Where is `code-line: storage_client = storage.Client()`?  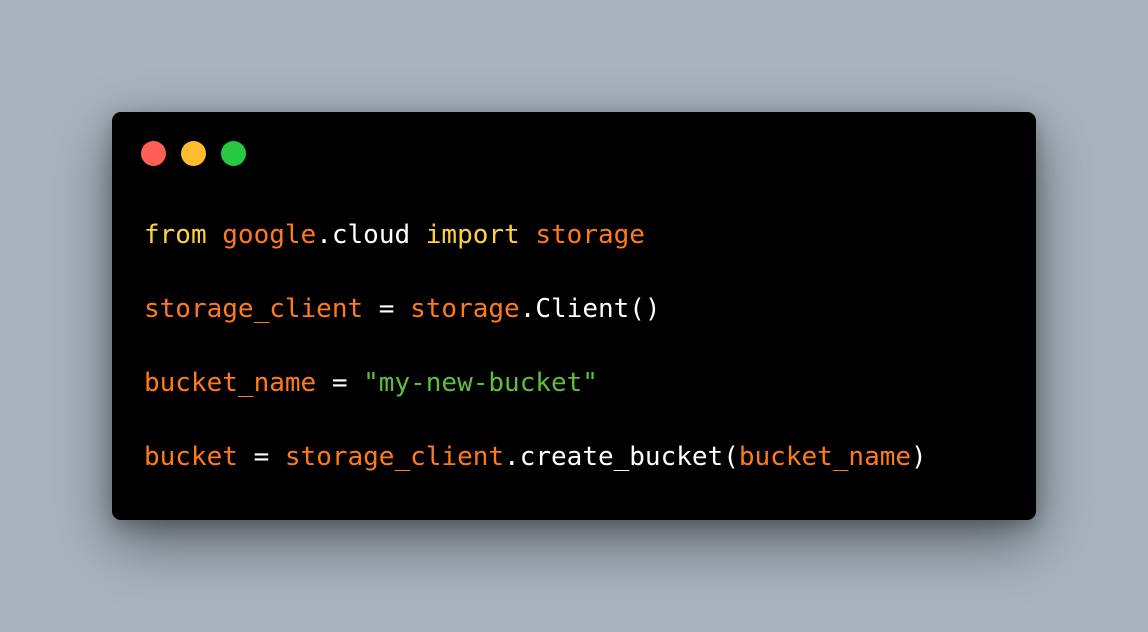 code-line: storage_client = storage.Client() is located at coordinates (535, 309).